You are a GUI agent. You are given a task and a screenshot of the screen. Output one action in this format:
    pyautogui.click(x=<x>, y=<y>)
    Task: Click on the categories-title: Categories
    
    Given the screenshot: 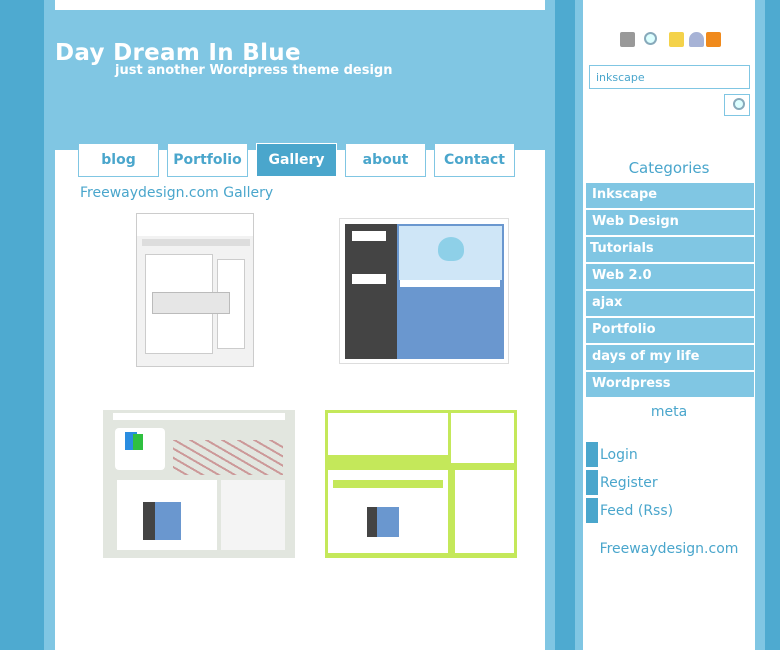 What is the action you would take?
    pyautogui.click(x=669, y=168)
    